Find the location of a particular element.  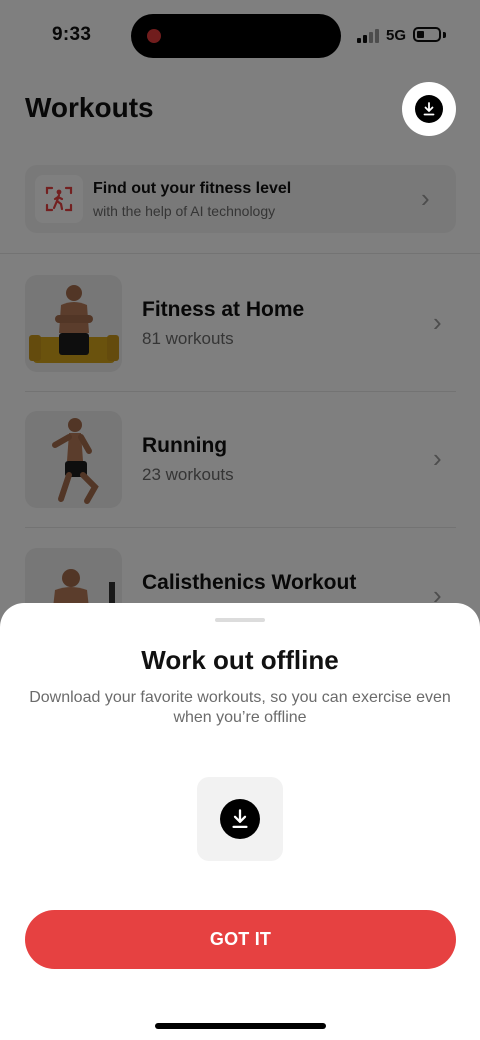

download-button is located at coordinates (429, 109).